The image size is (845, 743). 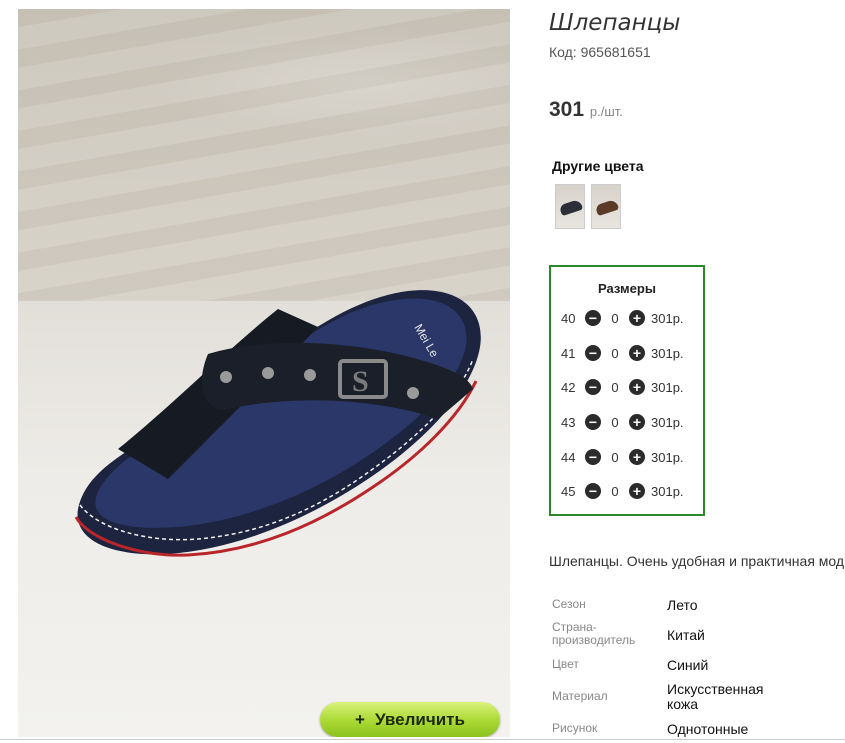 What do you see at coordinates (568, 491) in the screenshot?
I see `size-label: 45` at bounding box center [568, 491].